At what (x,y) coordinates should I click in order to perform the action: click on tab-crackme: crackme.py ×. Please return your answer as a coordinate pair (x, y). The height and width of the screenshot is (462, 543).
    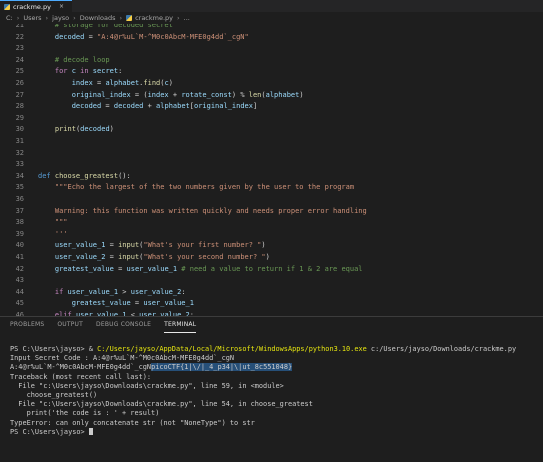
    Looking at the image, I should click on (36, 6).